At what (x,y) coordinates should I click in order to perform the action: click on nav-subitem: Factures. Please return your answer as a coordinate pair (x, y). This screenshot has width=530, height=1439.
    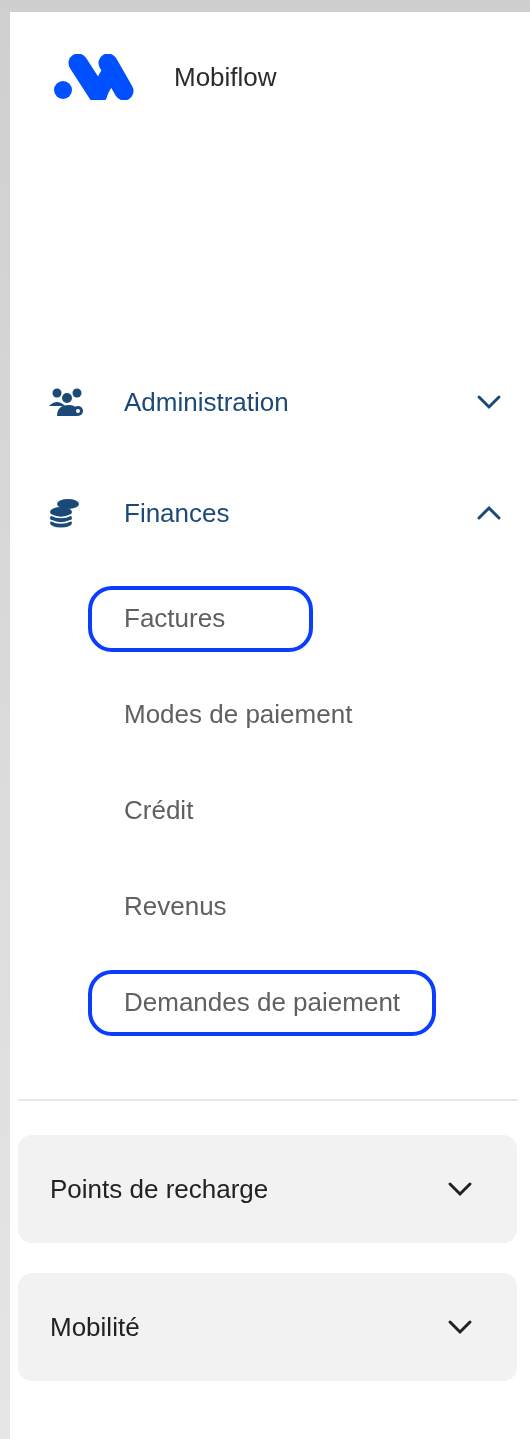
    Looking at the image, I should click on (175, 618).